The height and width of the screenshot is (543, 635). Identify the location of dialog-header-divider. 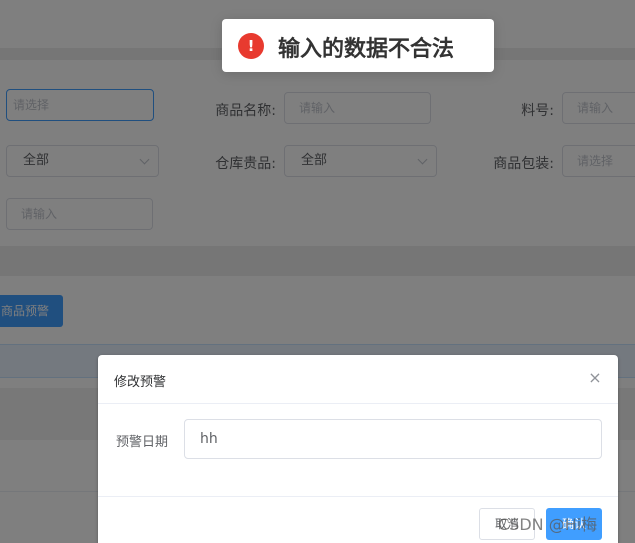
(358, 403).